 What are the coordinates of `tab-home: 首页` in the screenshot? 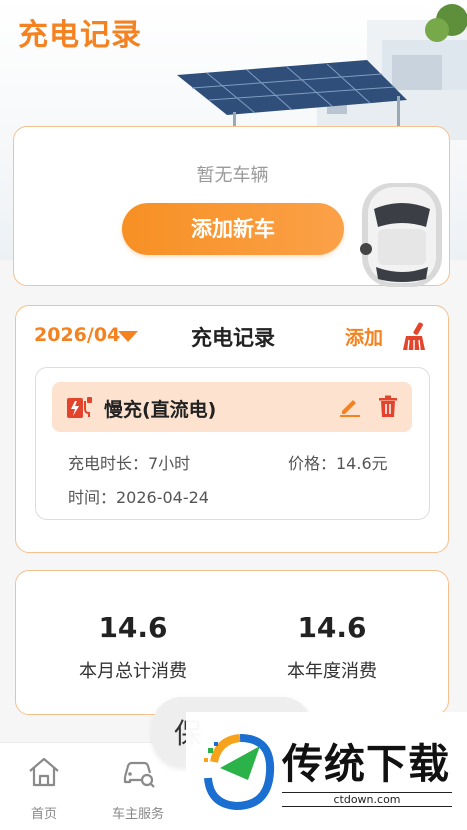 It's located at (44, 787).